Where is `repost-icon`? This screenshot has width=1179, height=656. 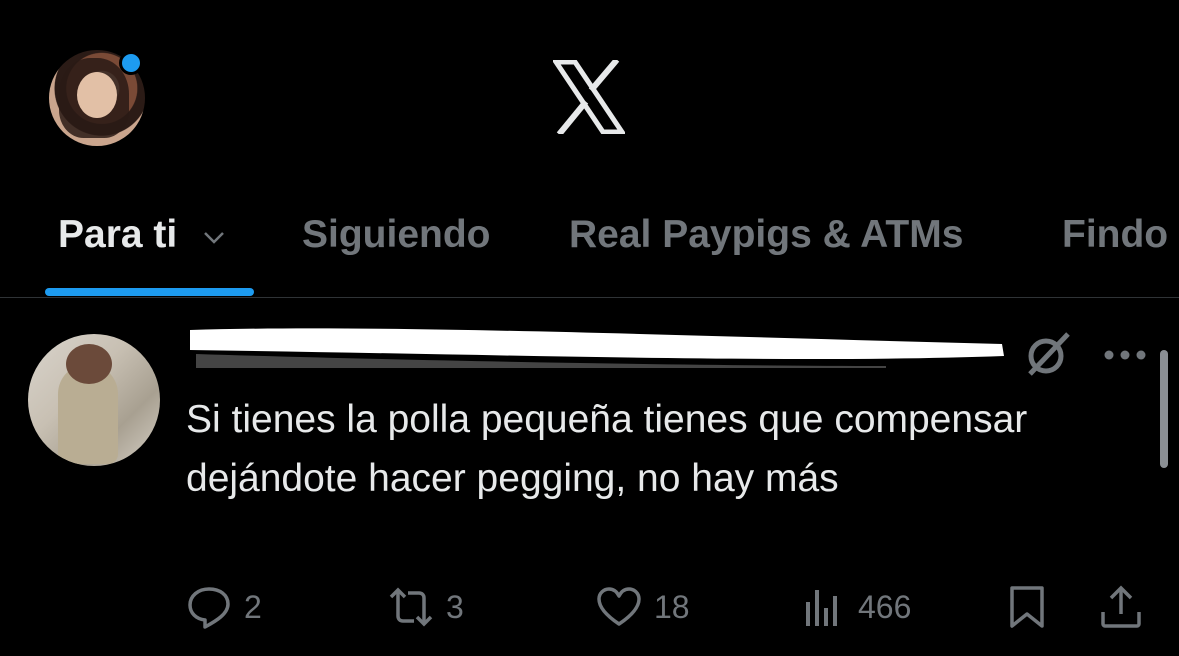
repost-icon is located at coordinates (411, 607).